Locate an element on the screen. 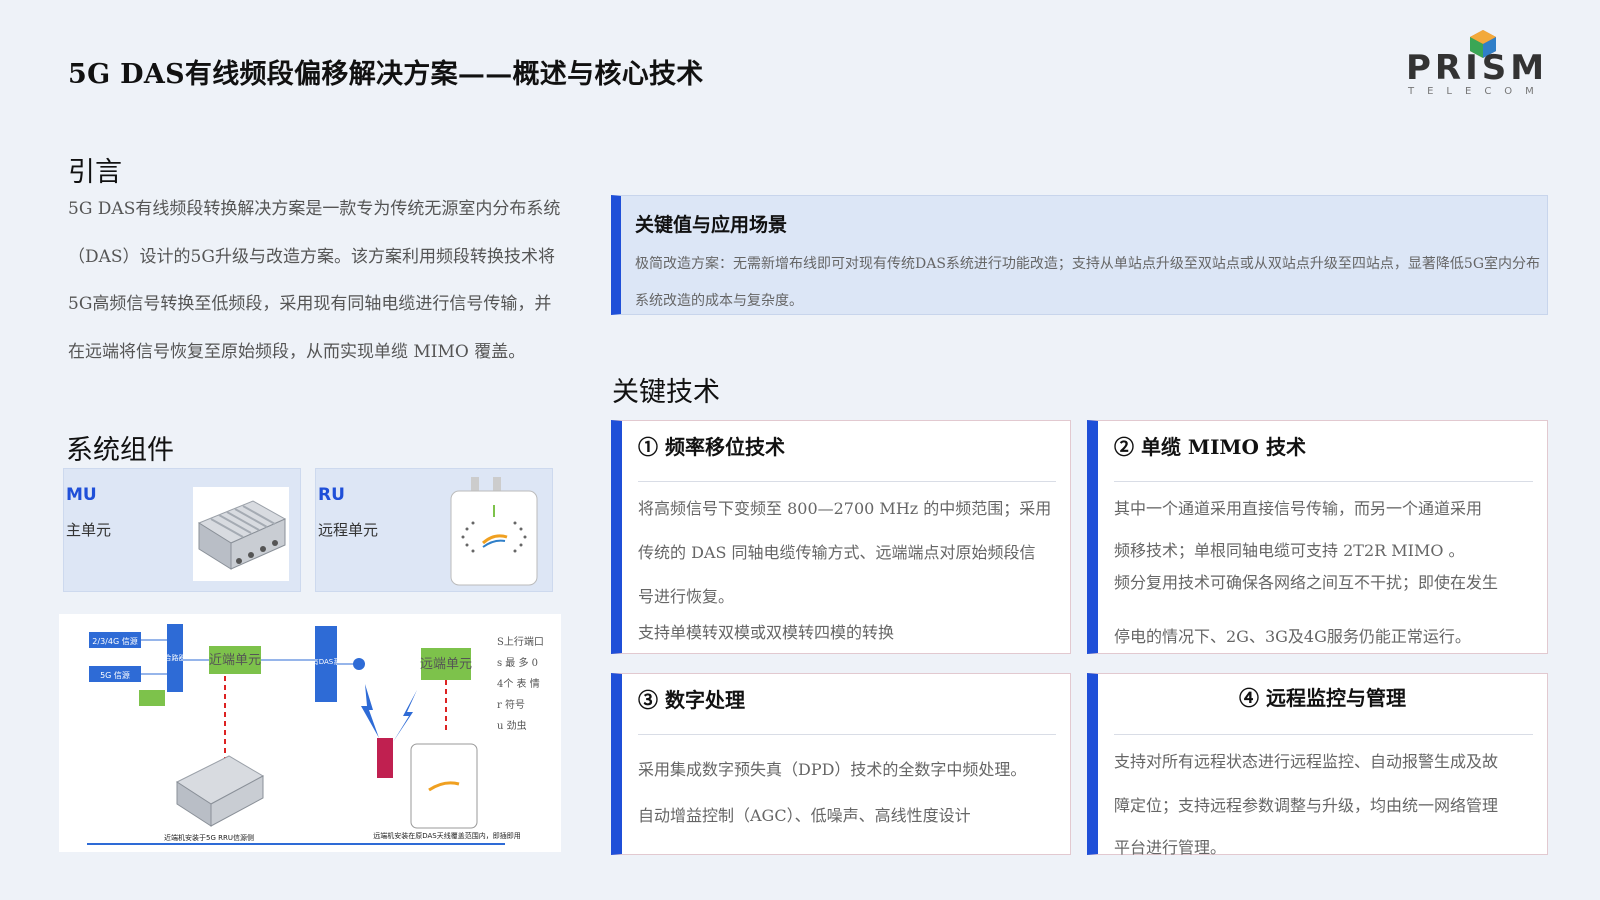 The width and height of the screenshot is (1600, 900). component-name: 远程单元 is located at coordinates (348, 530).